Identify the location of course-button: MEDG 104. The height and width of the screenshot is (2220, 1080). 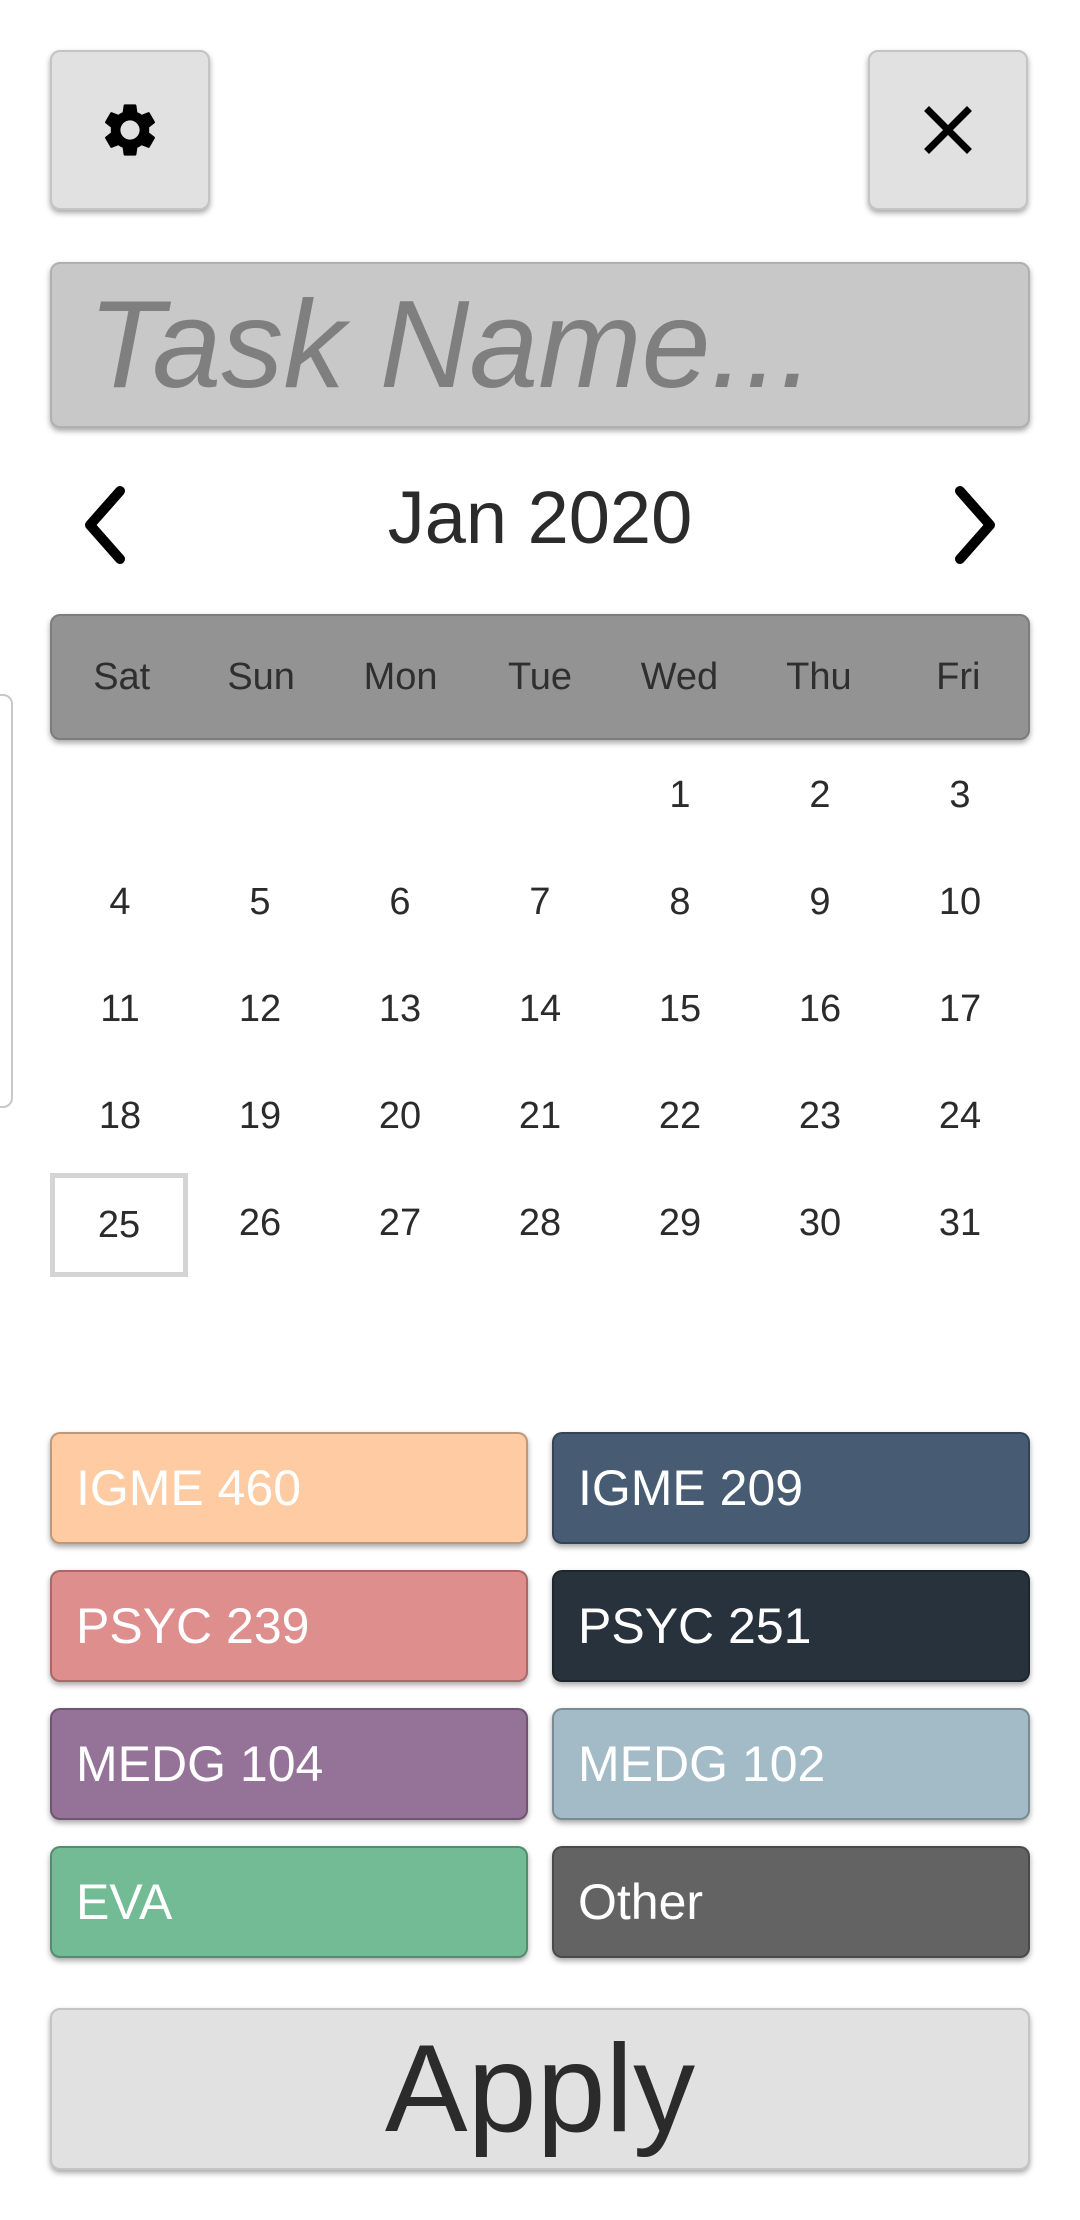
(289, 1764).